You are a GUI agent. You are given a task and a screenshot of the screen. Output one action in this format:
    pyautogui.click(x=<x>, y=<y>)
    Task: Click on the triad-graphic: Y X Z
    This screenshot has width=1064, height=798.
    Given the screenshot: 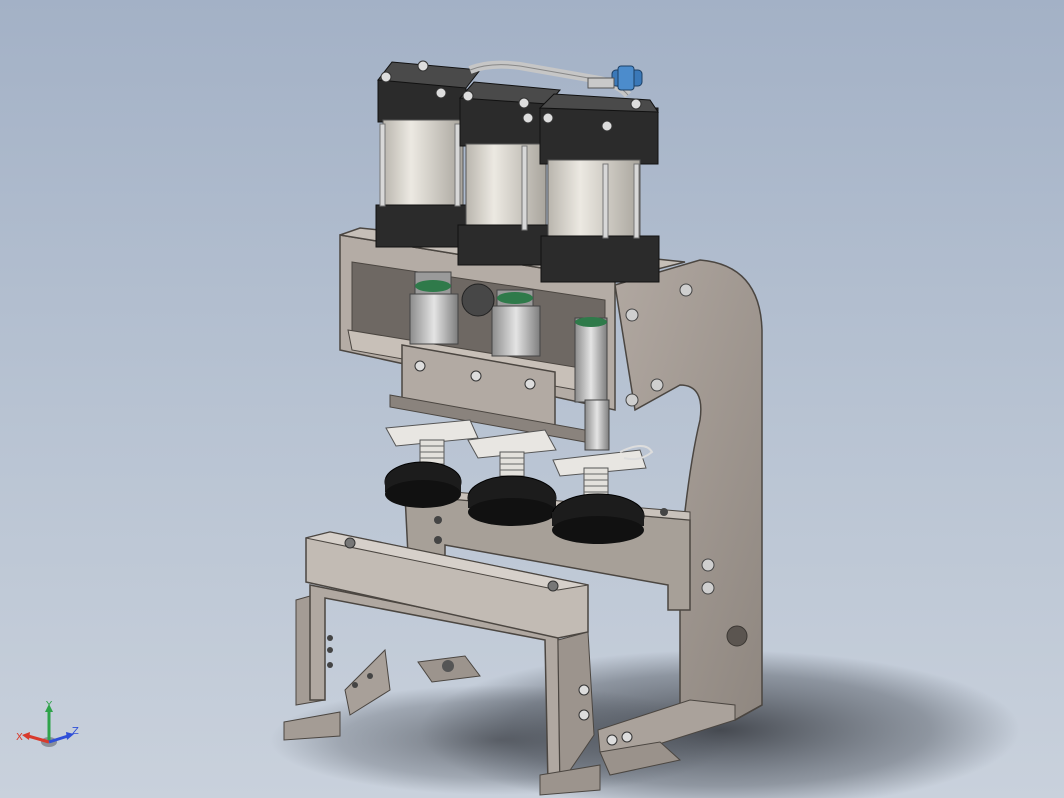 What is the action you would take?
    pyautogui.click(x=47, y=723)
    